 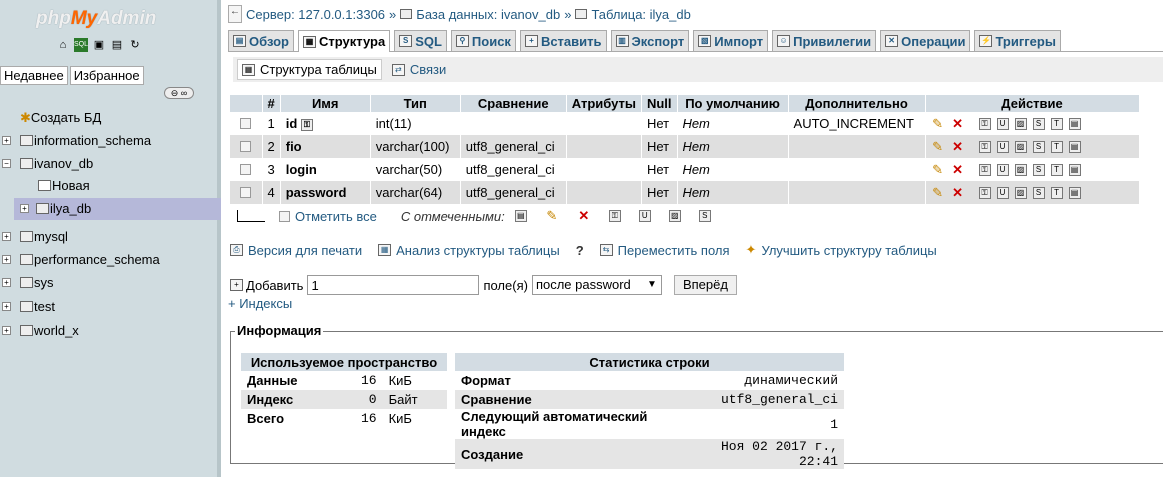 I want to click on back-arrow-icon: ←, so click(x=235, y=14).